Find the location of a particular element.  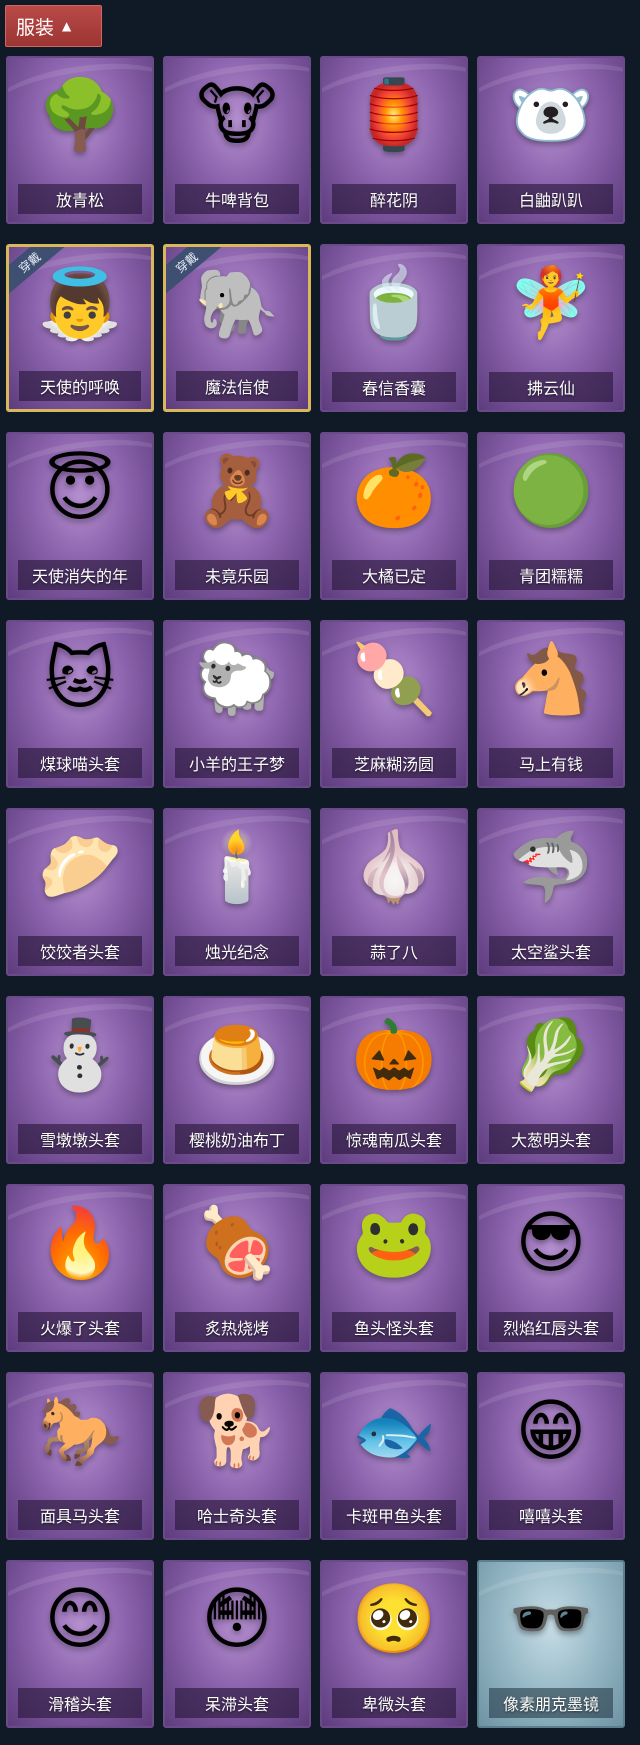

costume-name: 太空鲨头套 is located at coordinates (550, 952).